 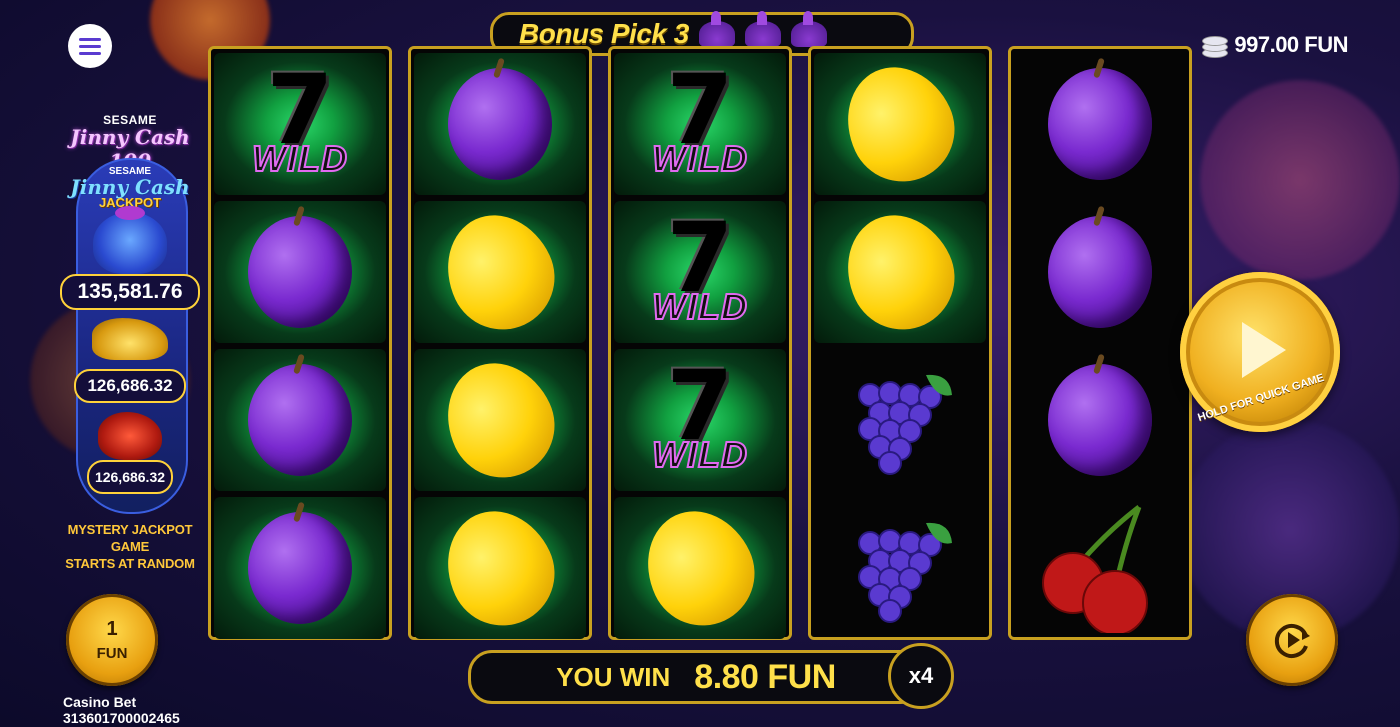 What do you see at coordinates (121, 710) in the screenshot?
I see `casino-bet-info: Casino Bet 313601700002465` at bounding box center [121, 710].